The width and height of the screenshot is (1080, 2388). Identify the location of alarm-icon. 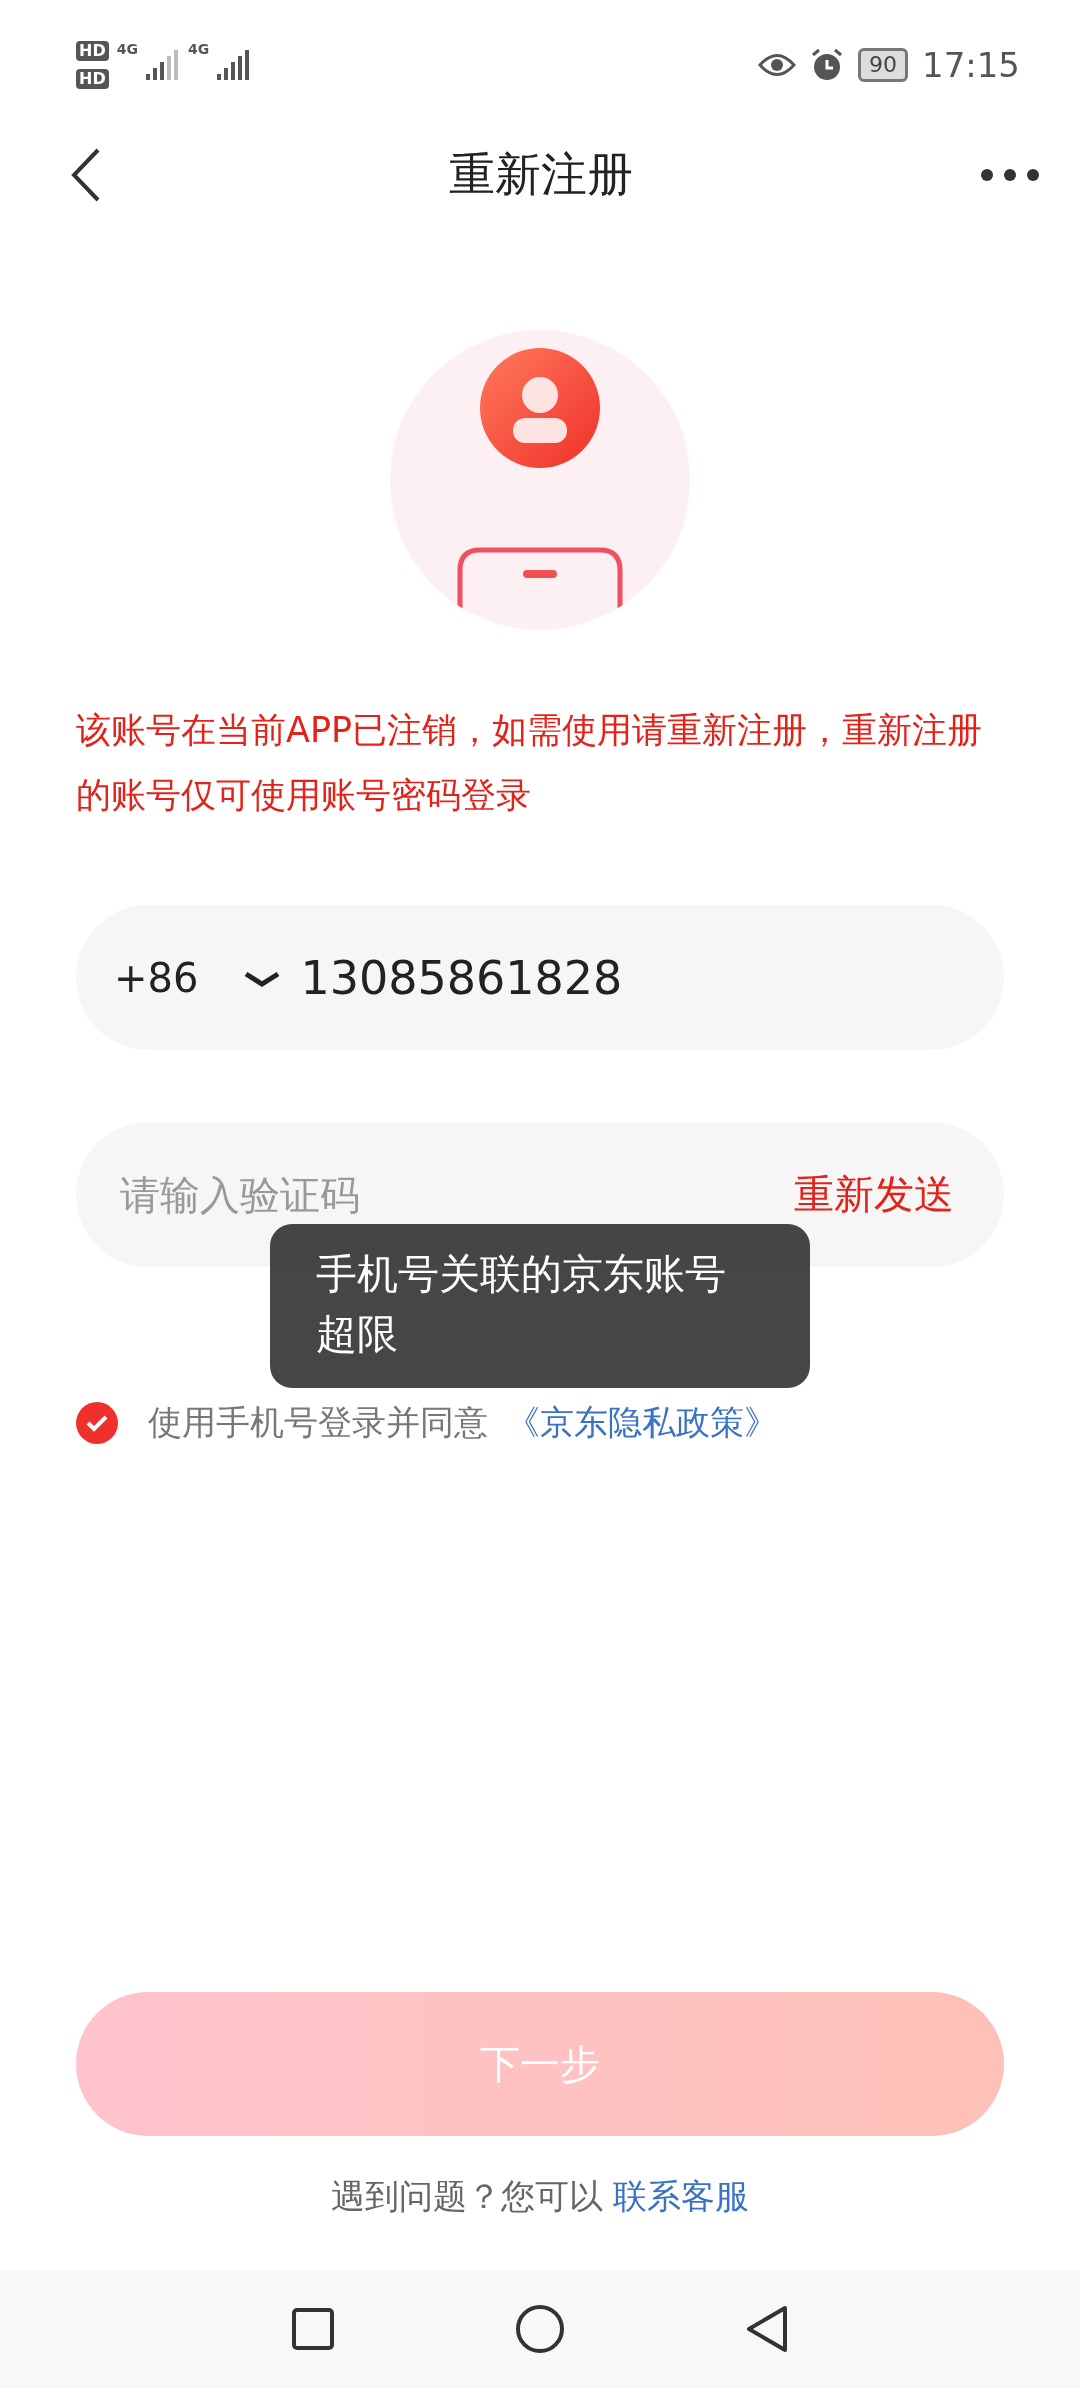
(827, 65).